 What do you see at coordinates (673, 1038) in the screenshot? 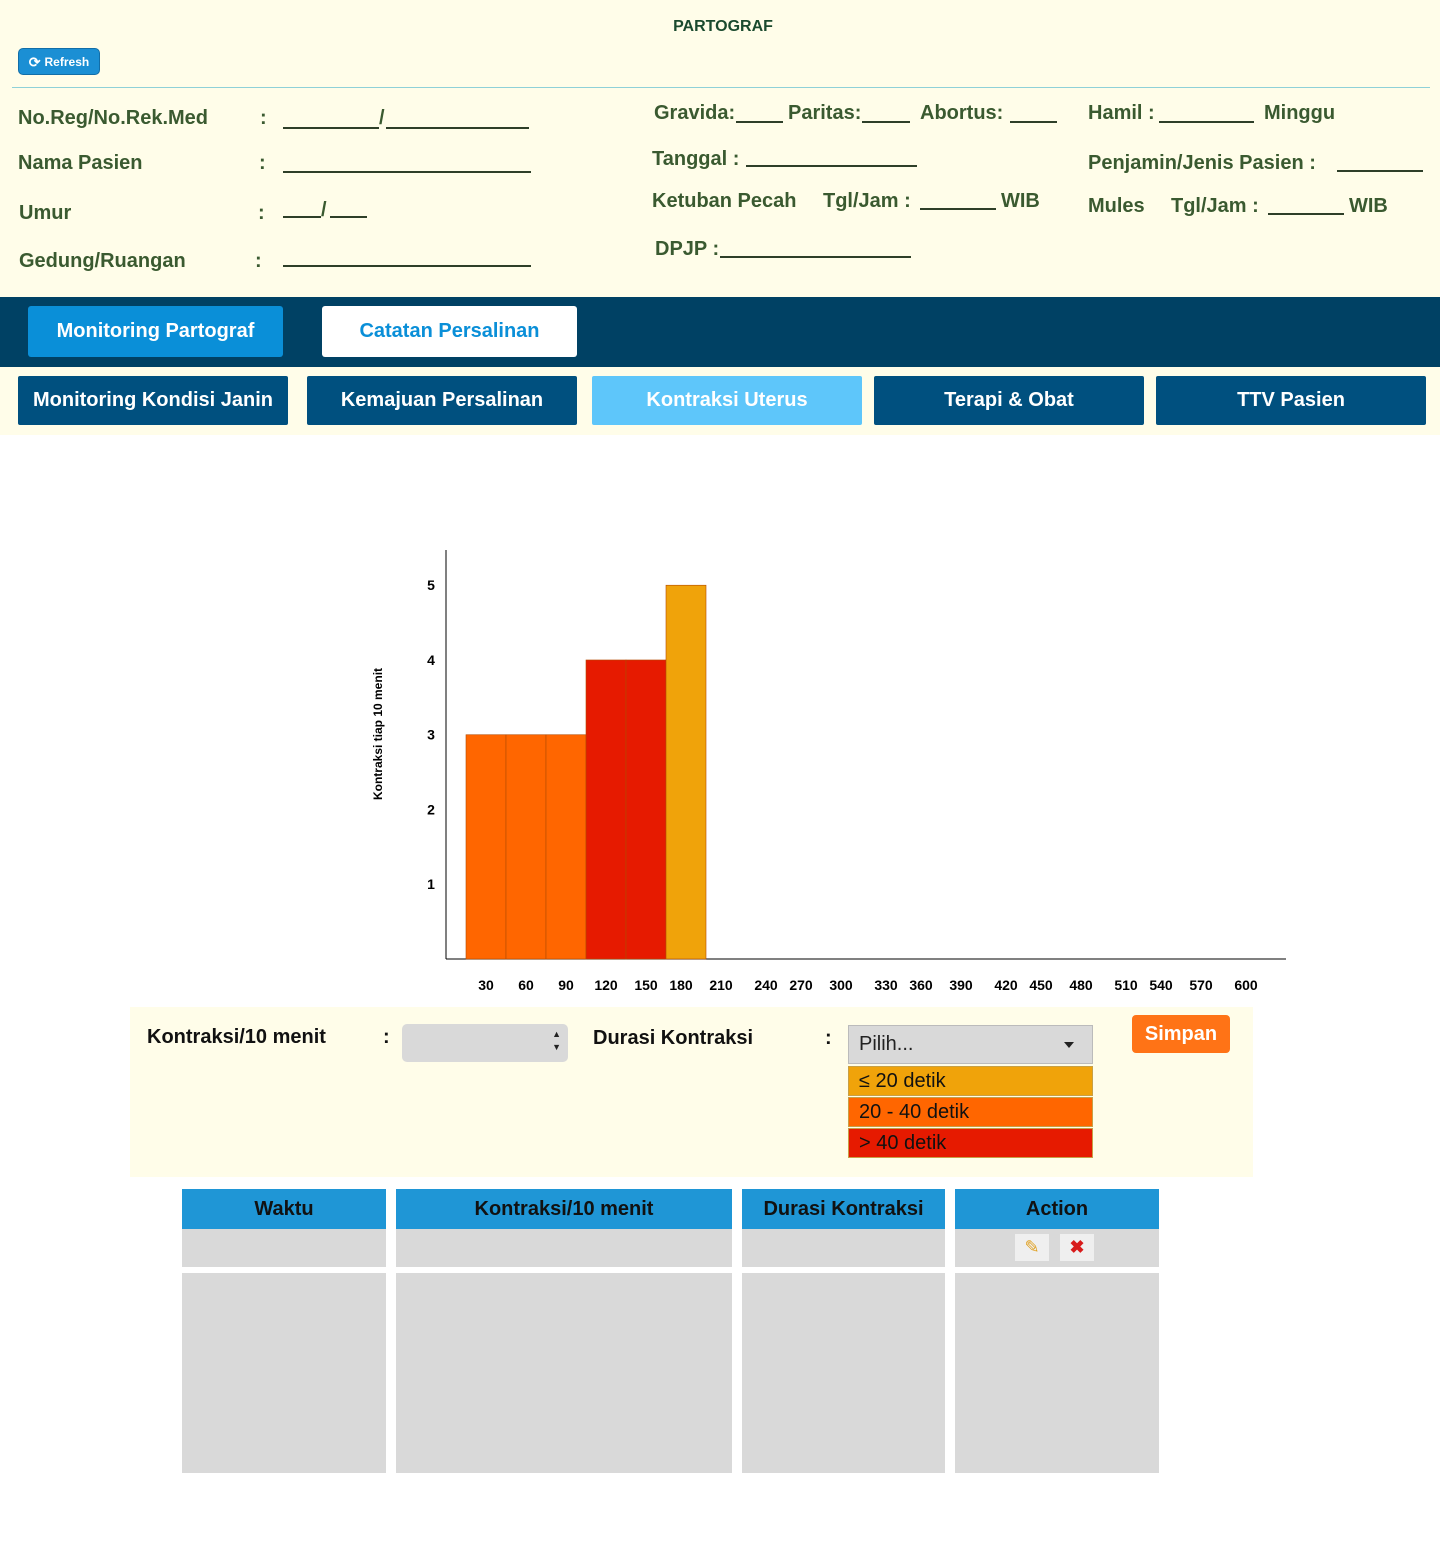
I see `durasi-label: Durasi Kontraksi` at bounding box center [673, 1038].